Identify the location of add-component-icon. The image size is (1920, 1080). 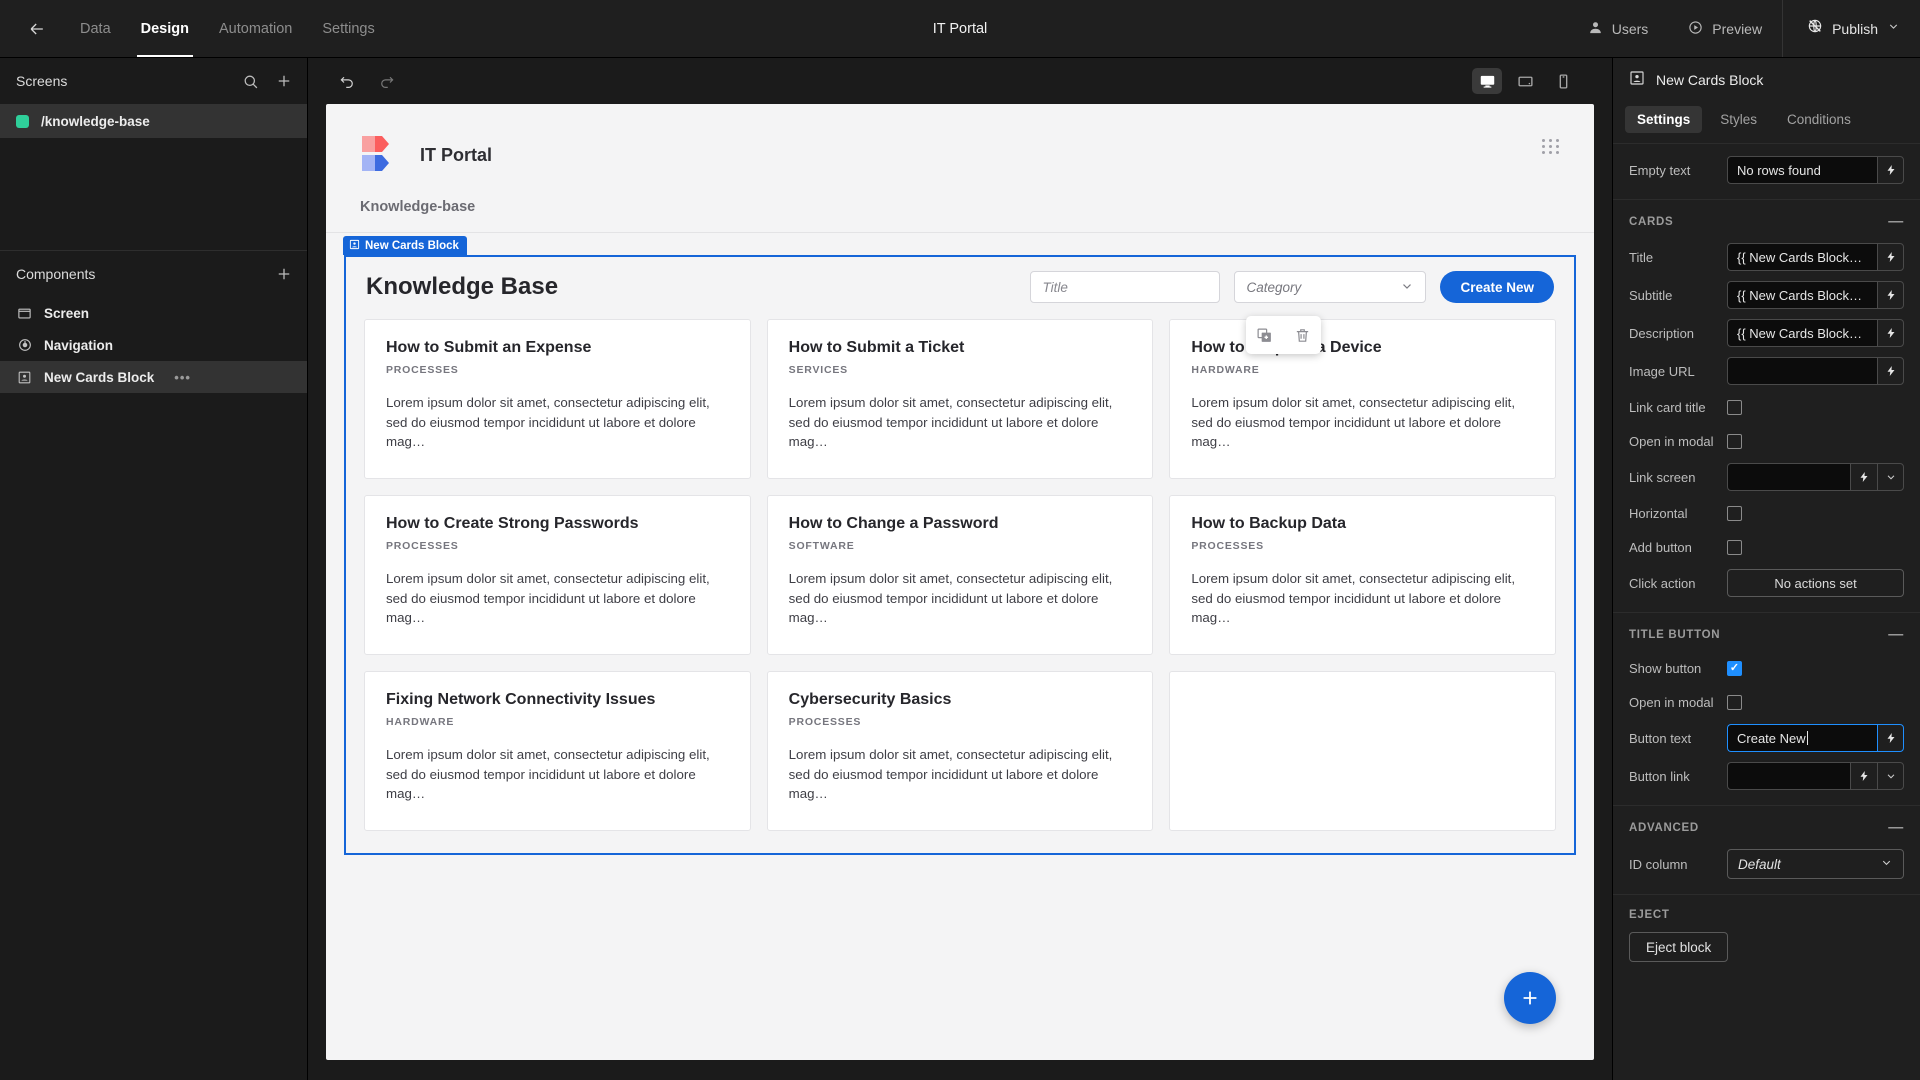
(284, 274).